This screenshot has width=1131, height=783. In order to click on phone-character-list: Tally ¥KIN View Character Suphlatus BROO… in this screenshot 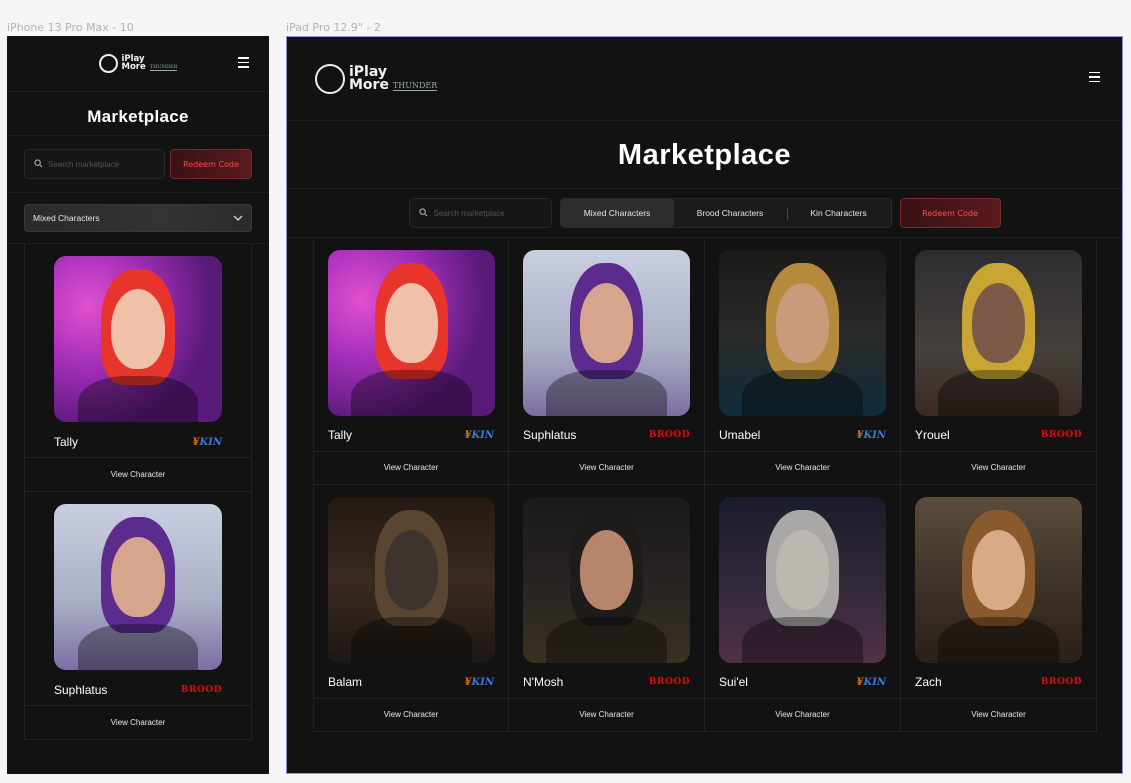, I will do `click(138, 492)`.